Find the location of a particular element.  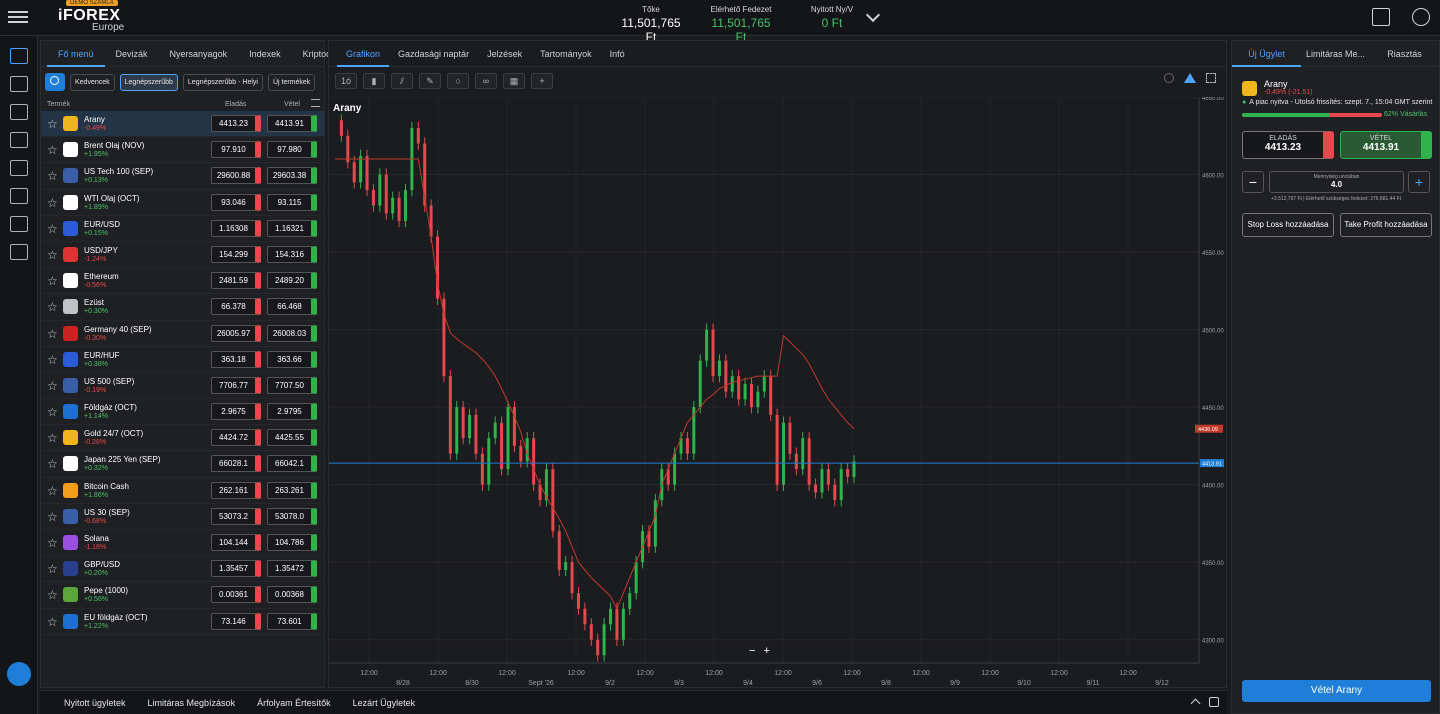

buy-price-button: 4425.55 is located at coordinates (292, 438).